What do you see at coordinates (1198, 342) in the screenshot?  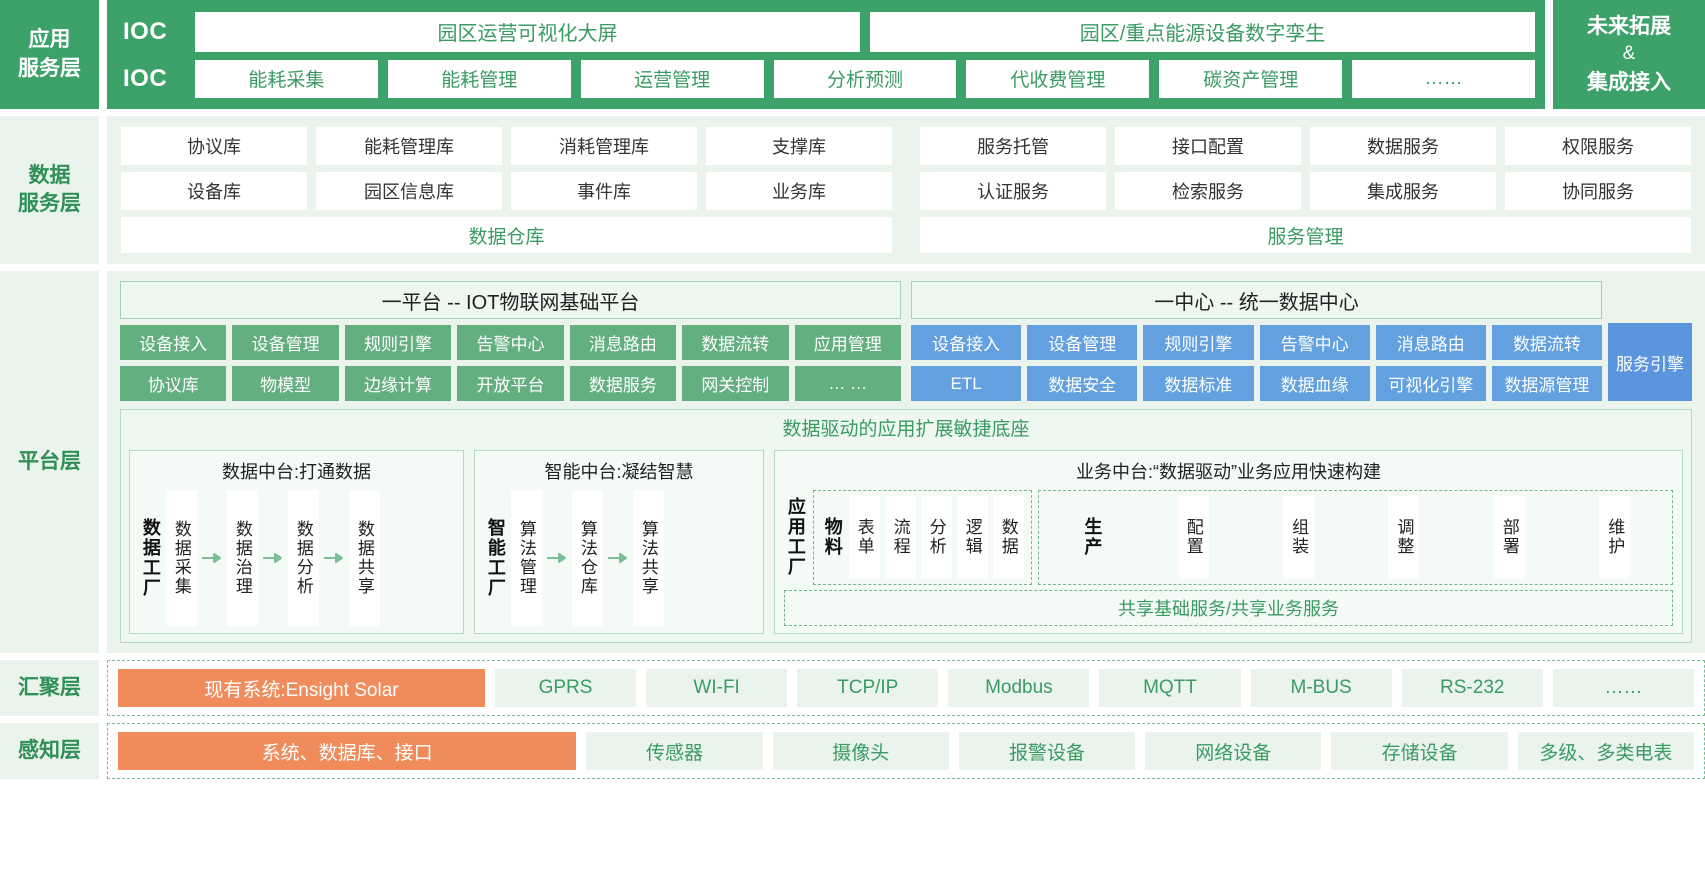 I see `dc-chip-rule-engine: 规则引擎` at bounding box center [1198, 342].